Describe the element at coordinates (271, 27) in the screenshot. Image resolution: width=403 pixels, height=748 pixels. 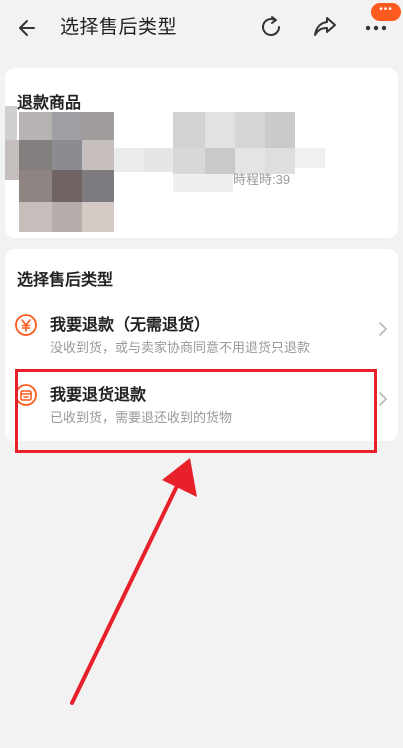
I see `refresh-icon` at that location.